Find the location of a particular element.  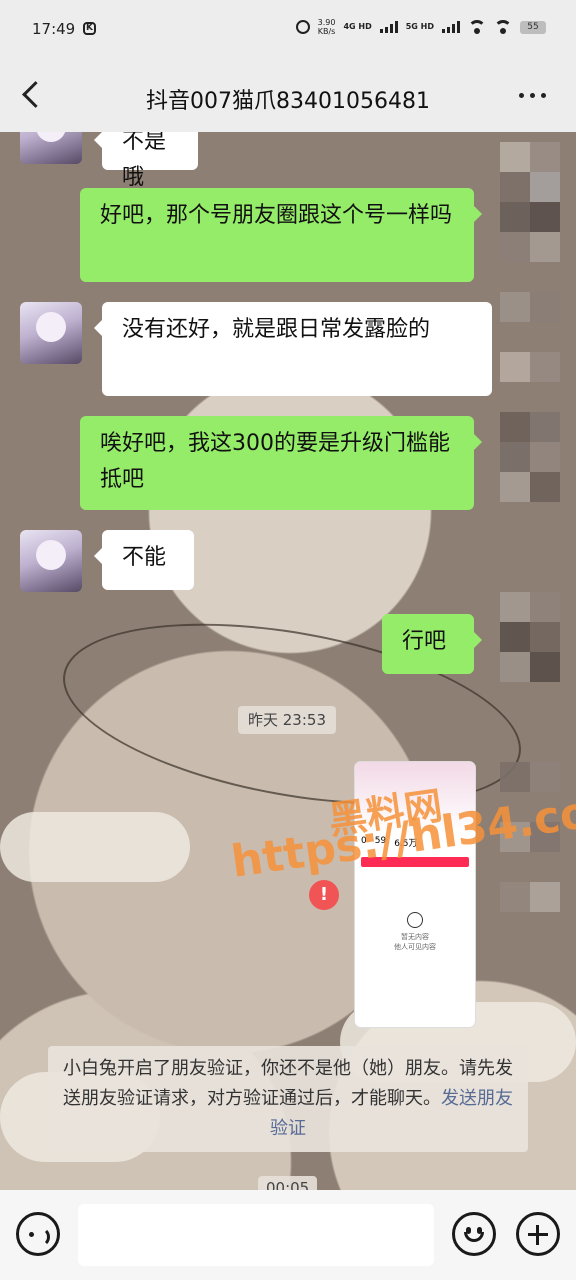

image-follow-bar is located at coordinates (415, 862).